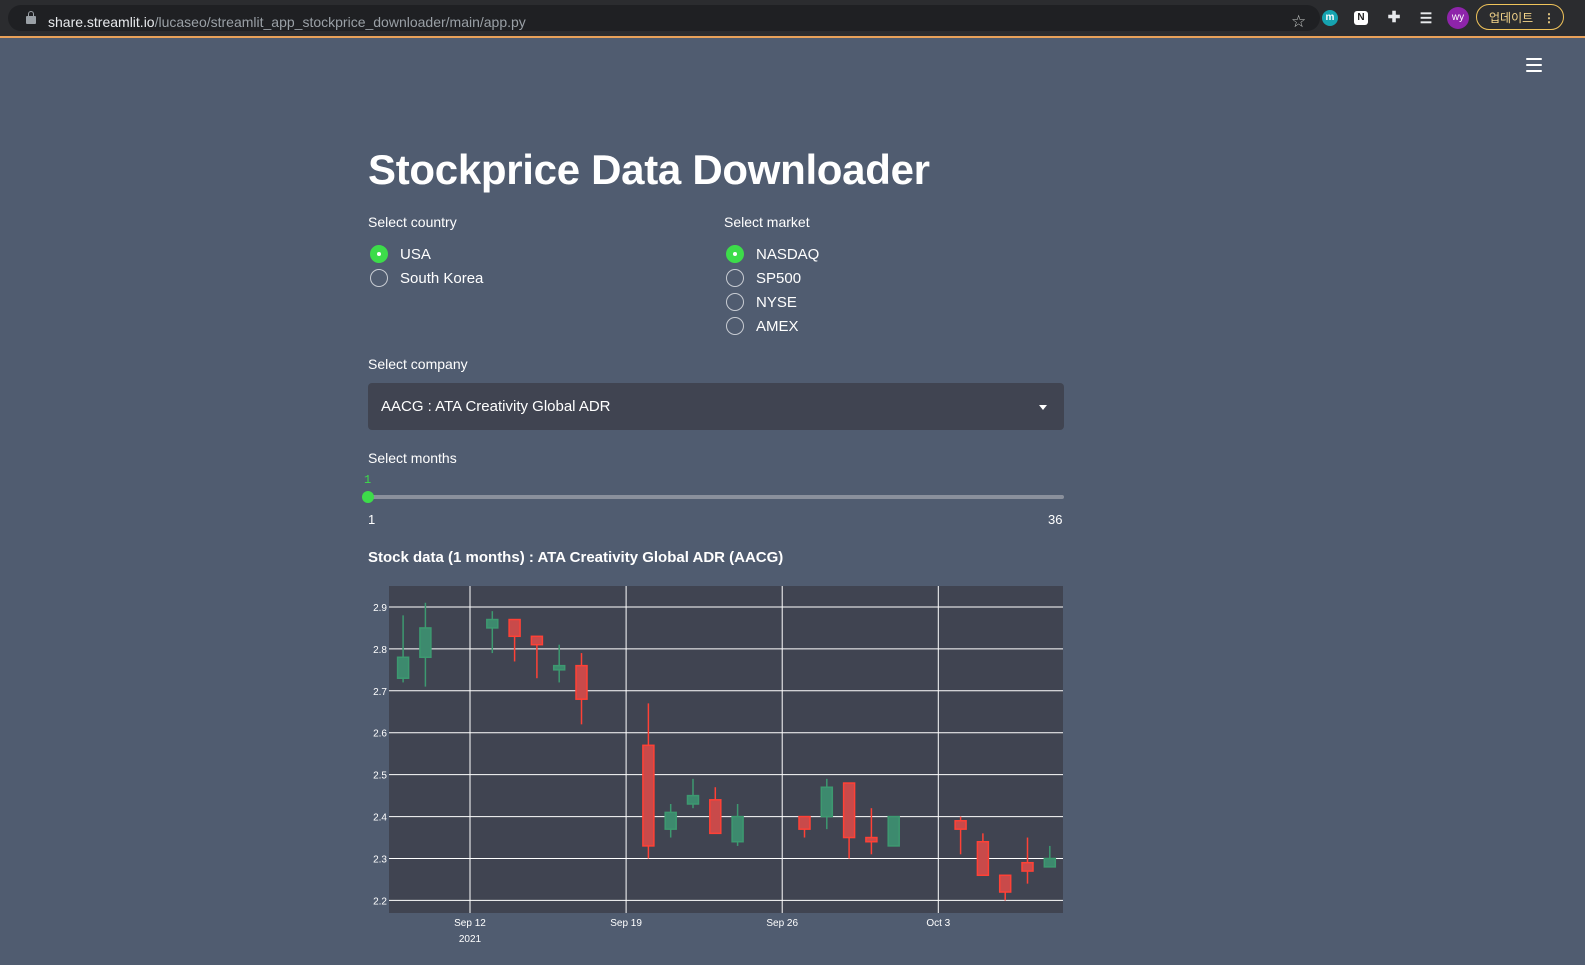 This screenshot has height=965, width=1585. Describe the element at coordinates (380, 901) in the screenshot. I see `y-tick-label: 2.2` at that location.